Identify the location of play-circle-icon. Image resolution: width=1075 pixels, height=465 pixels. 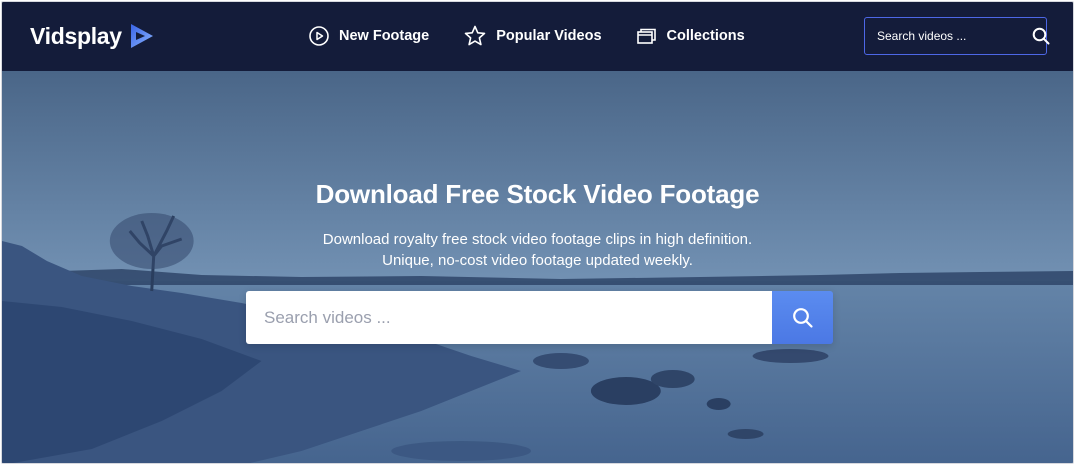
(319, 36).